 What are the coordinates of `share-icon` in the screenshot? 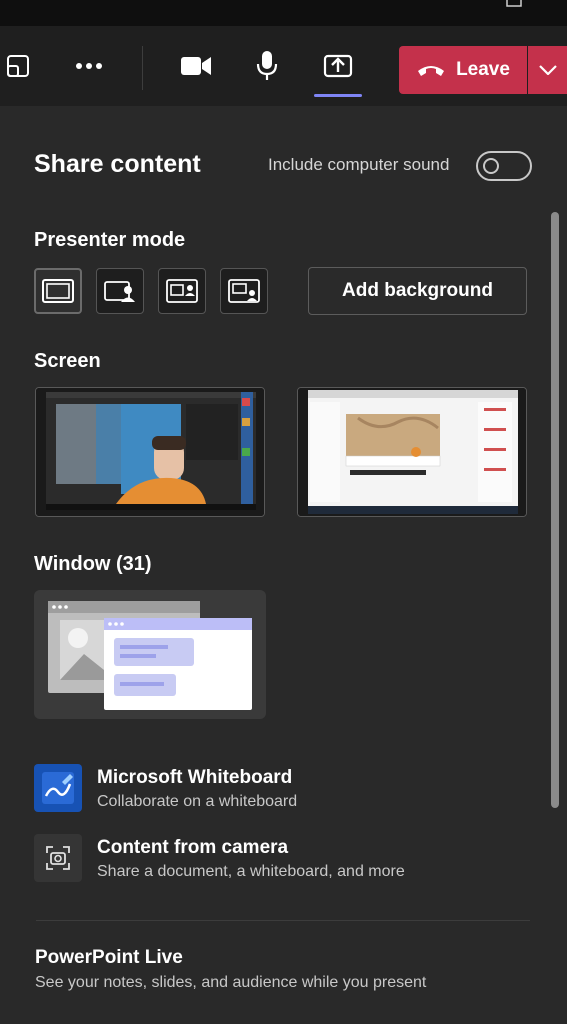 It's located at (338, 66).